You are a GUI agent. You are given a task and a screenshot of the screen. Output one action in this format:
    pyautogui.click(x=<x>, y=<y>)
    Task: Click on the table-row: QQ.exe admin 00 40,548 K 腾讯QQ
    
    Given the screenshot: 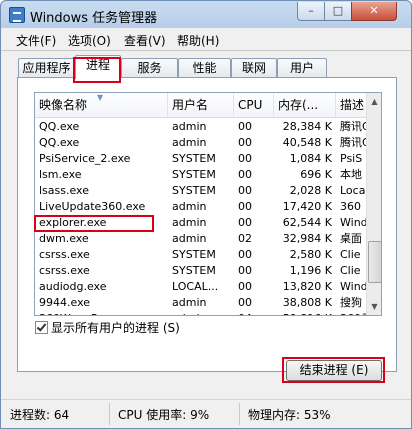 What is the action you would take?
    pyautogui.click(x=200, y=143)
    